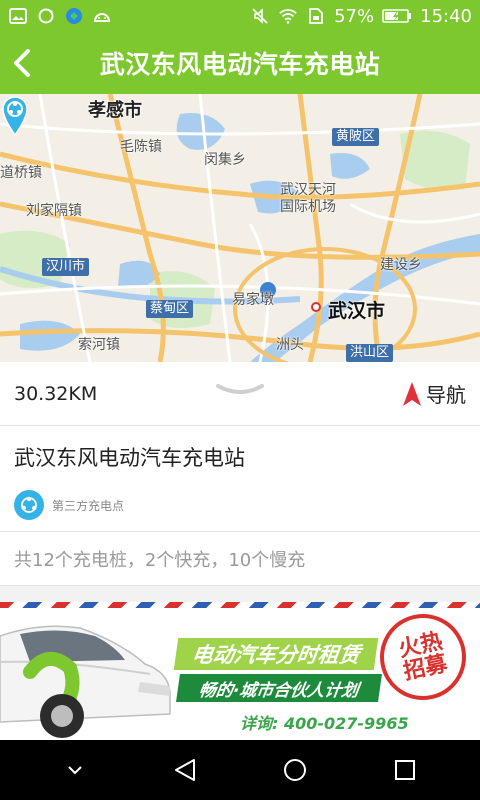 Image resolution: width=480 pixels, height=800 pixels. What do you see at coordinates (354, 16) in the screenshot?
I see `battery-percent: 57%` at bounding box center [354, 16].